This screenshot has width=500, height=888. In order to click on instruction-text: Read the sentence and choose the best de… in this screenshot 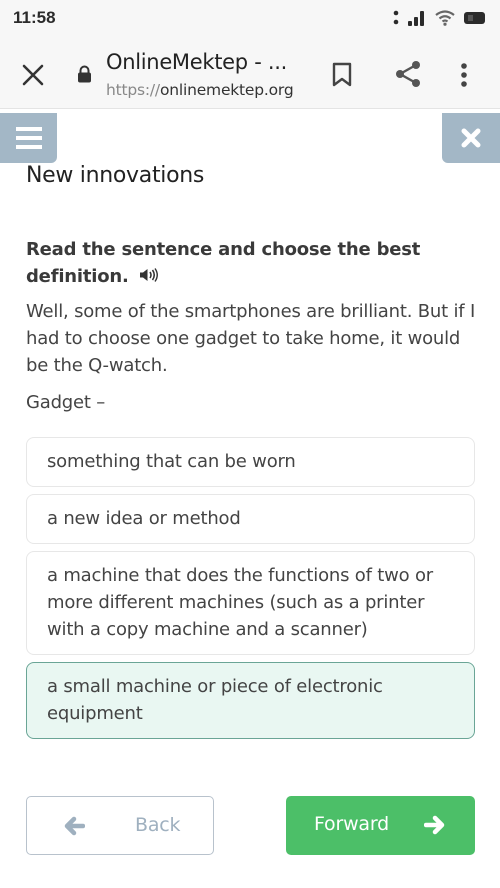, I will do `click(223, 263)`.